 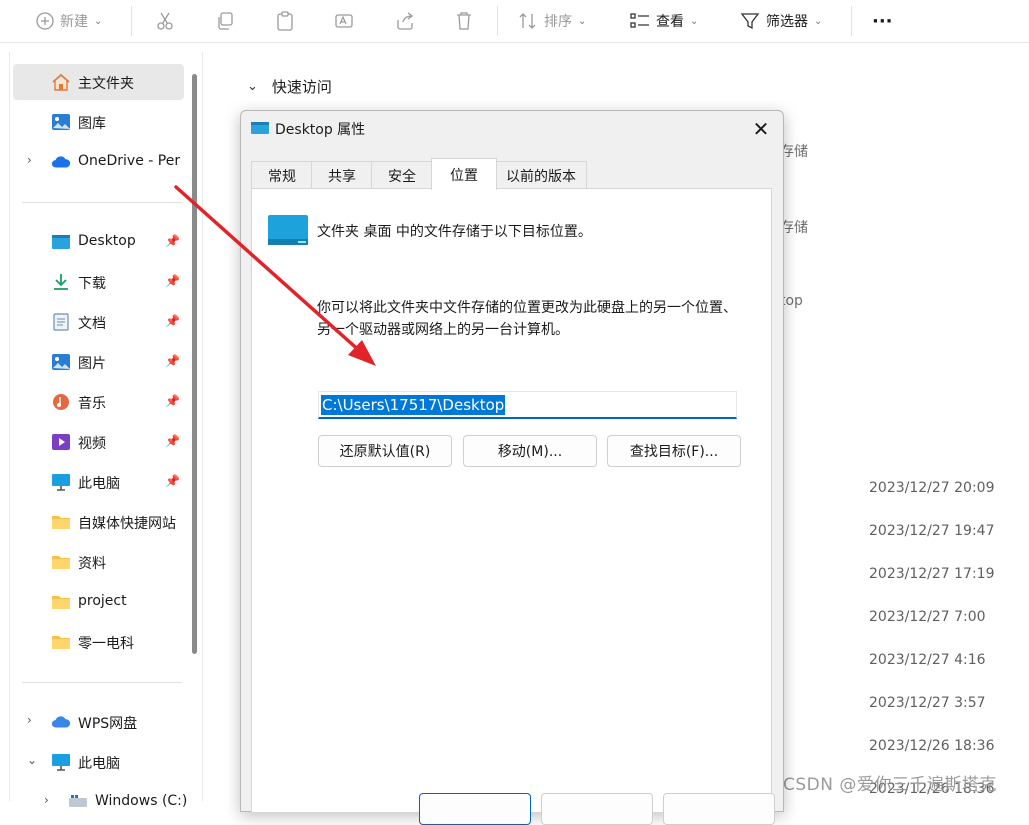 I want to click on new-label: 新建, so click(x=74, y=22).